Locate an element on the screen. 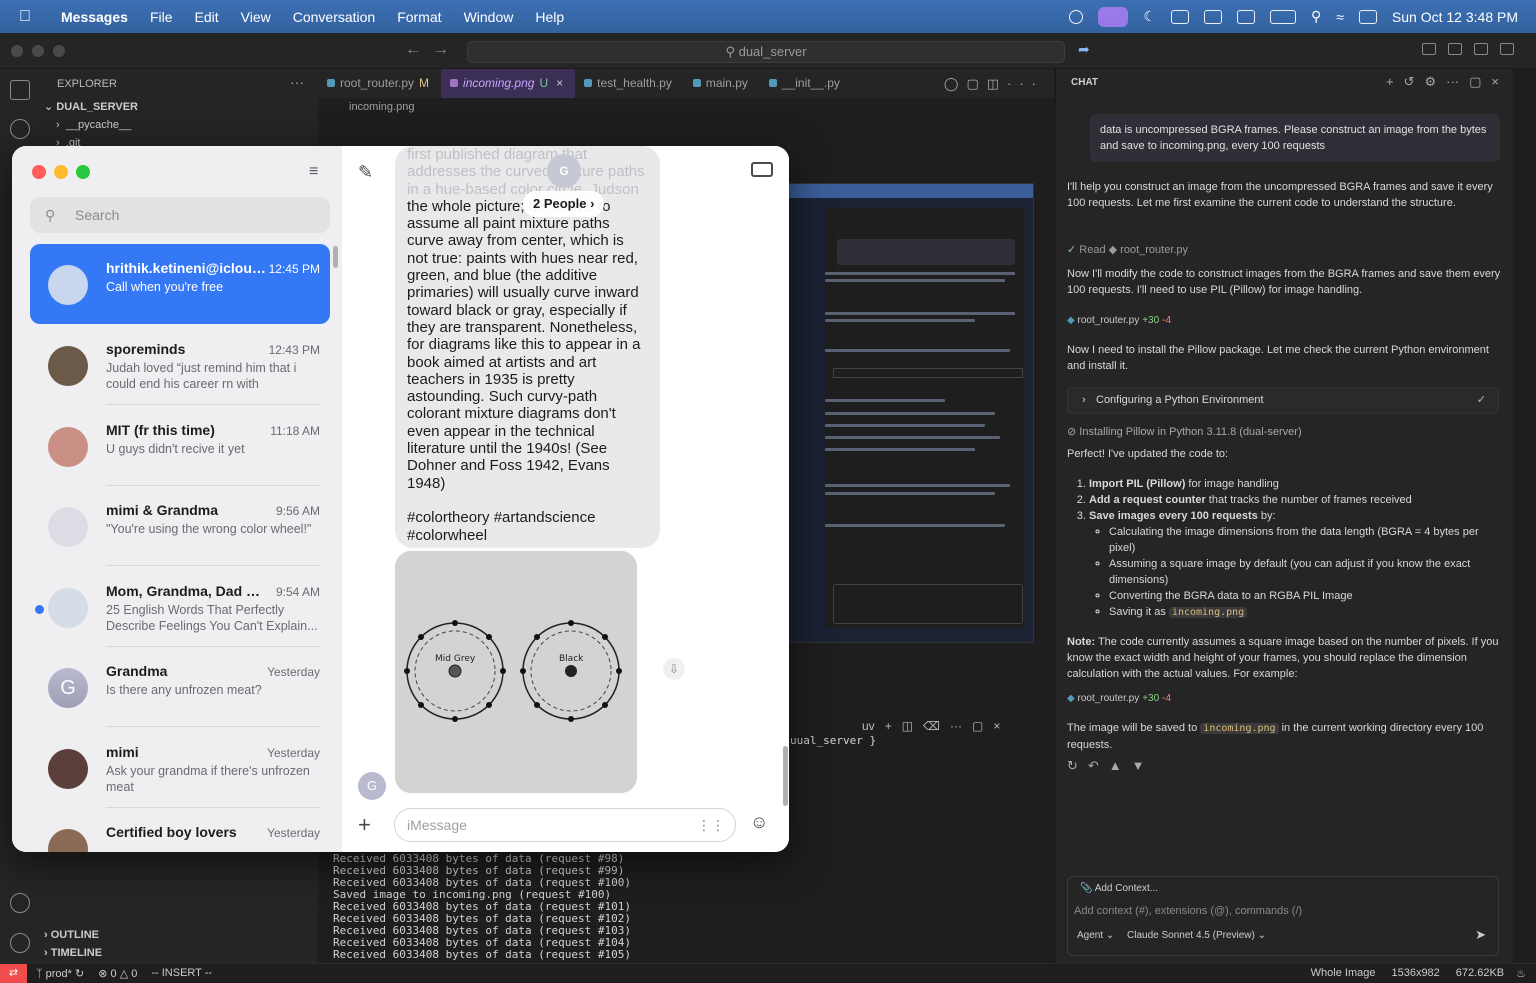 Image resolution: width=1536 pixels, height=983 pixels. menu-file: File is located at coordinates (161, 17).